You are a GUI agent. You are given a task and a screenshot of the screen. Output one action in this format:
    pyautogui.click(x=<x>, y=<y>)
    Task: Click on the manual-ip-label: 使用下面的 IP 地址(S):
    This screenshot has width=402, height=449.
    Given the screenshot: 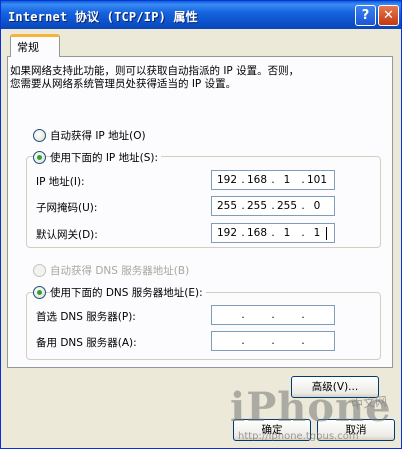 What is the action you would take?
    pyautogui.click(x=105, y=157)
    